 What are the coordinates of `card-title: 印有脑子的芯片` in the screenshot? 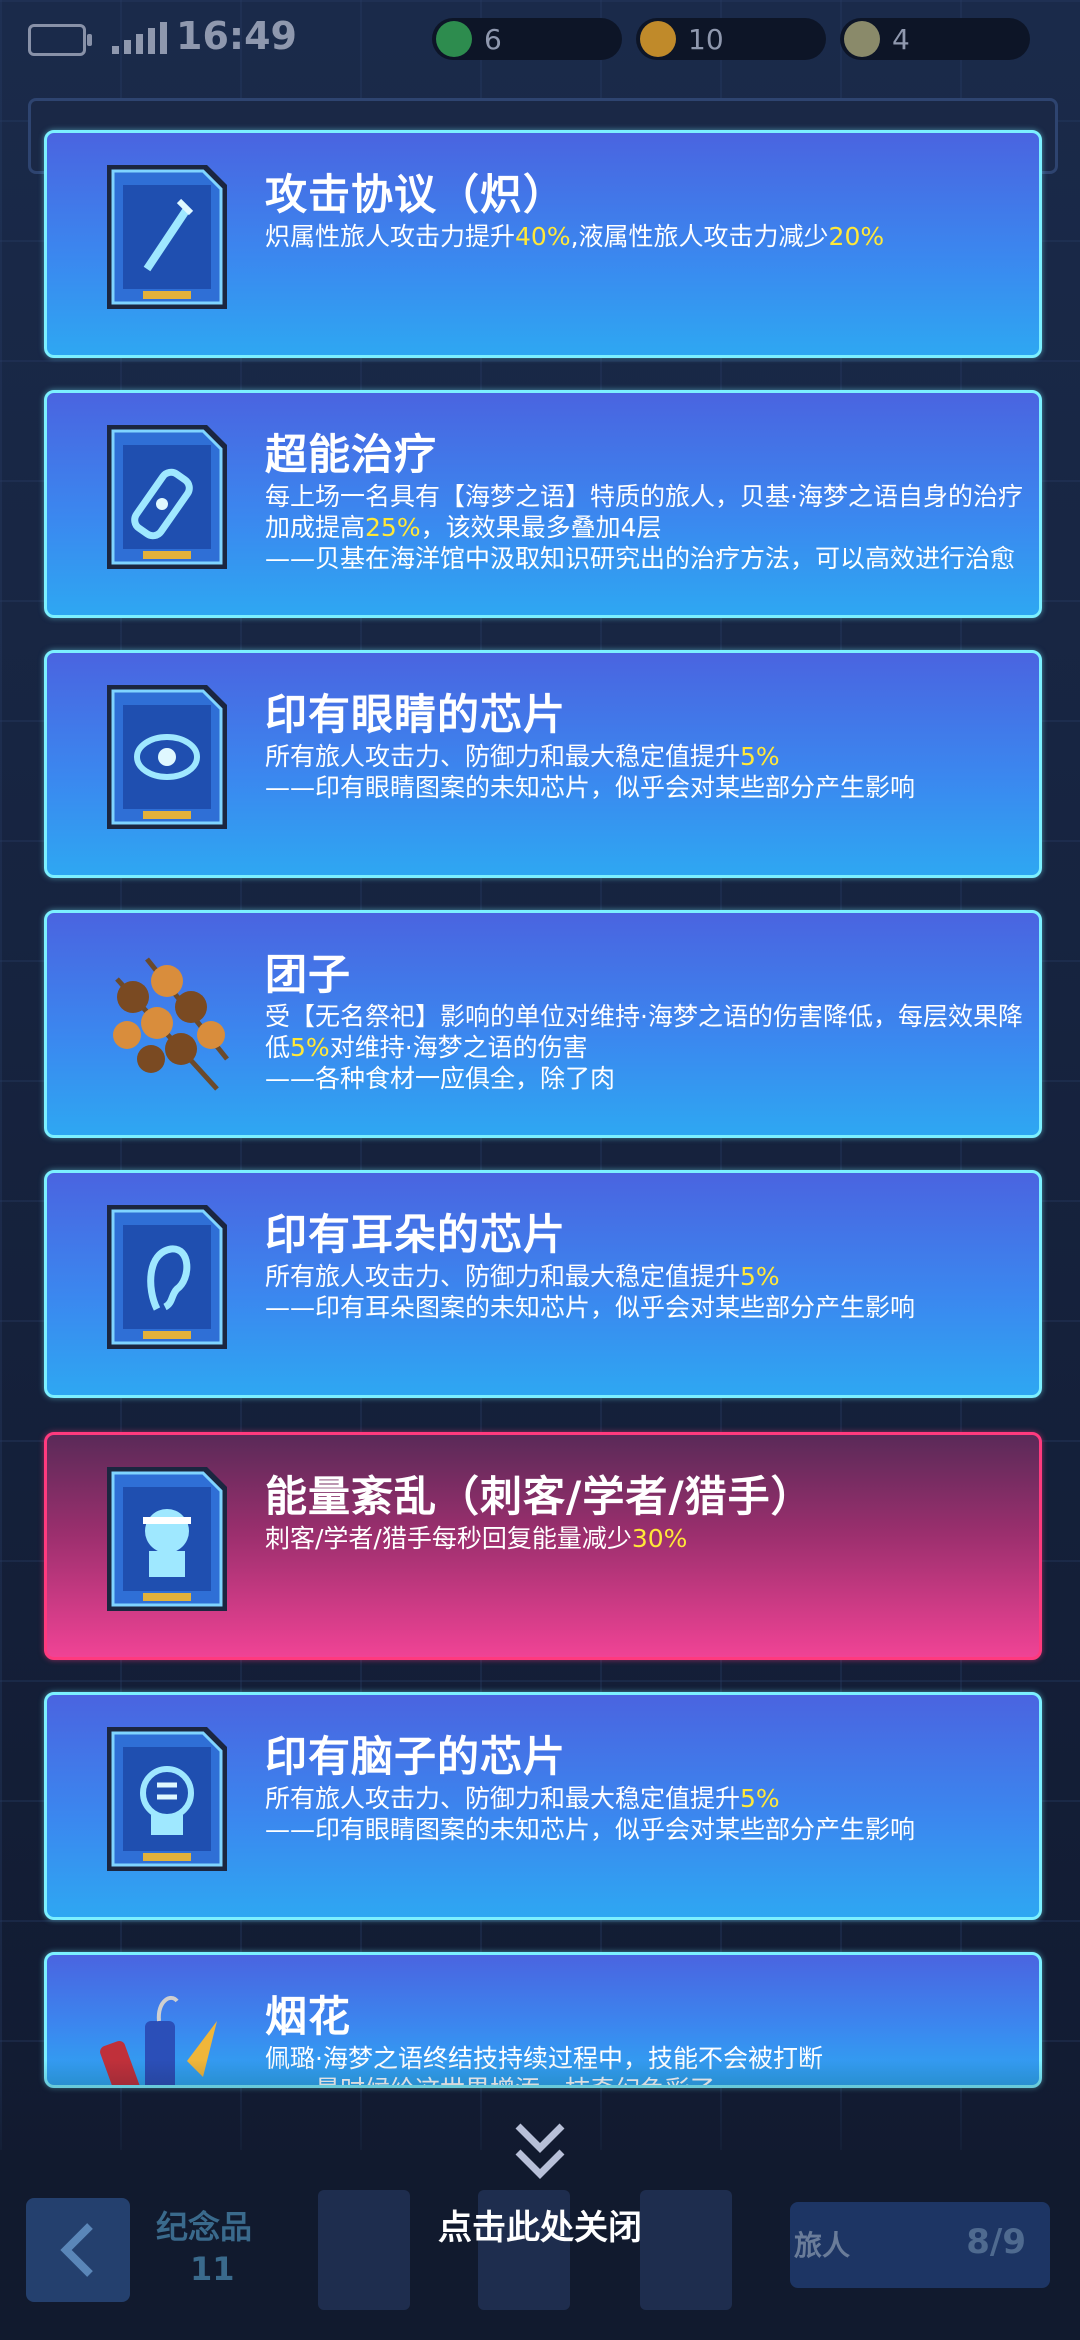 It's located at (416, 1756).